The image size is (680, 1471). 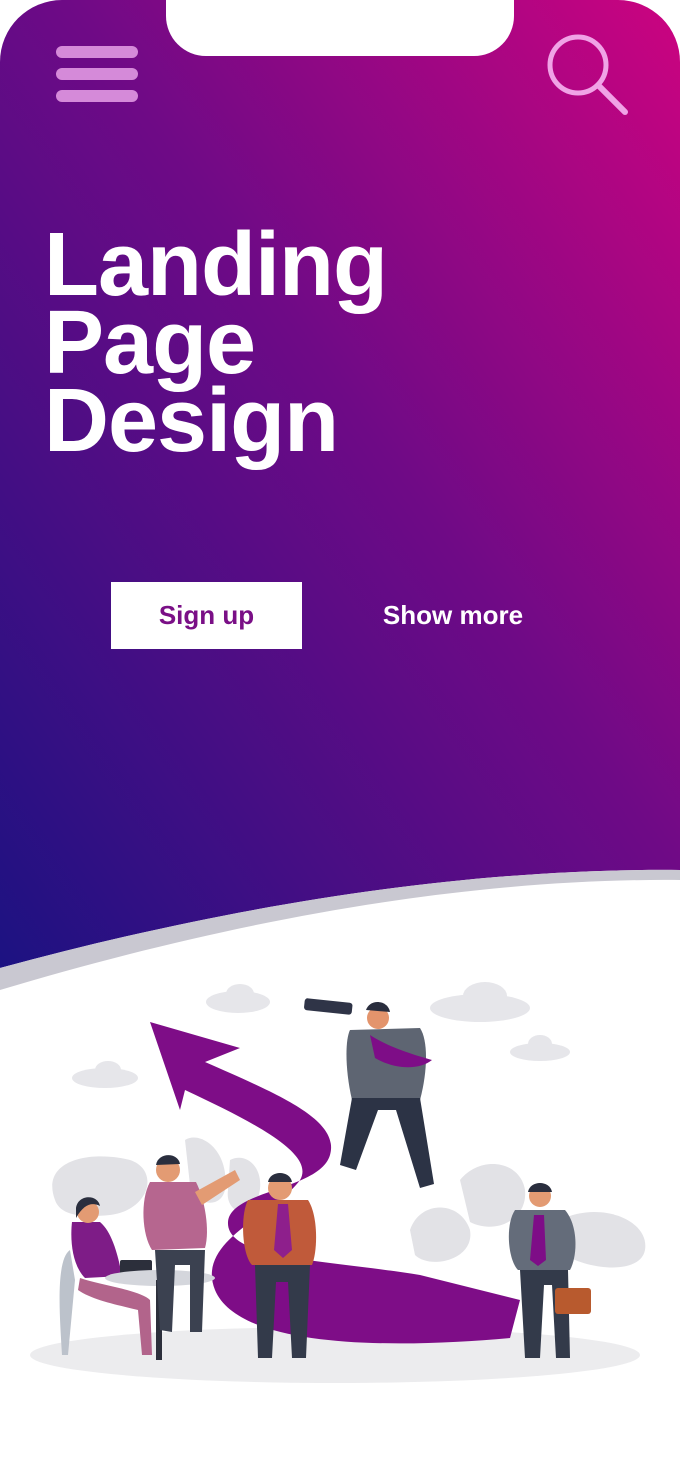 What do you see at coordinates (216, 345) in the screenshot?
I see `page-title: Landing Page Design` at bounding box center [216, 345].